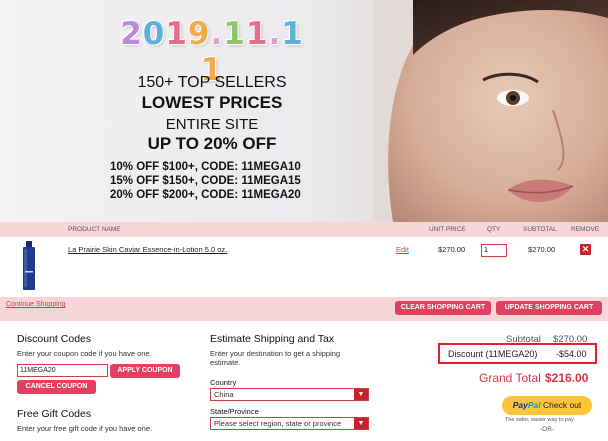  I want to click on apply-coupon-button: APPLY COUPON, so click(145, 371).